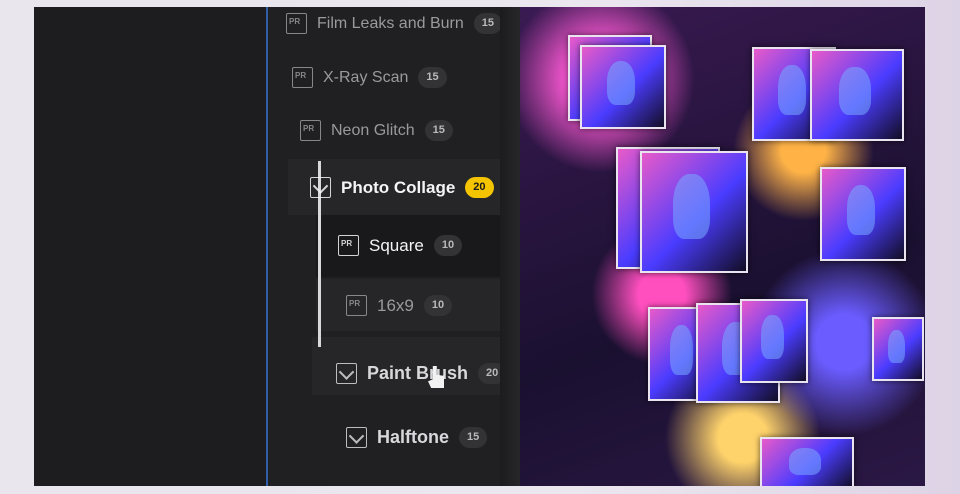 The height and width of the screenshot is (494, 960). I want to click on folder-halftone: Halftone 15, so click(417, 437).